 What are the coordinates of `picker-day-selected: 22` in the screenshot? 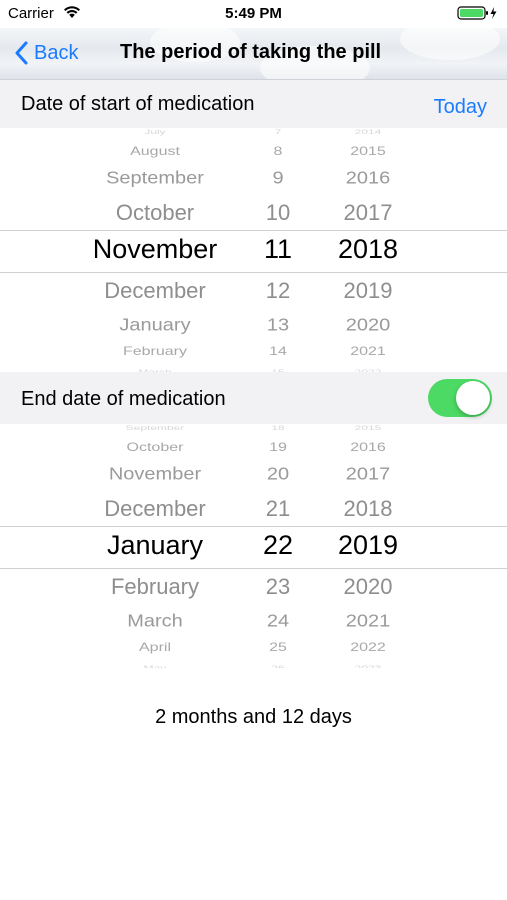 It's located at (278, 545).